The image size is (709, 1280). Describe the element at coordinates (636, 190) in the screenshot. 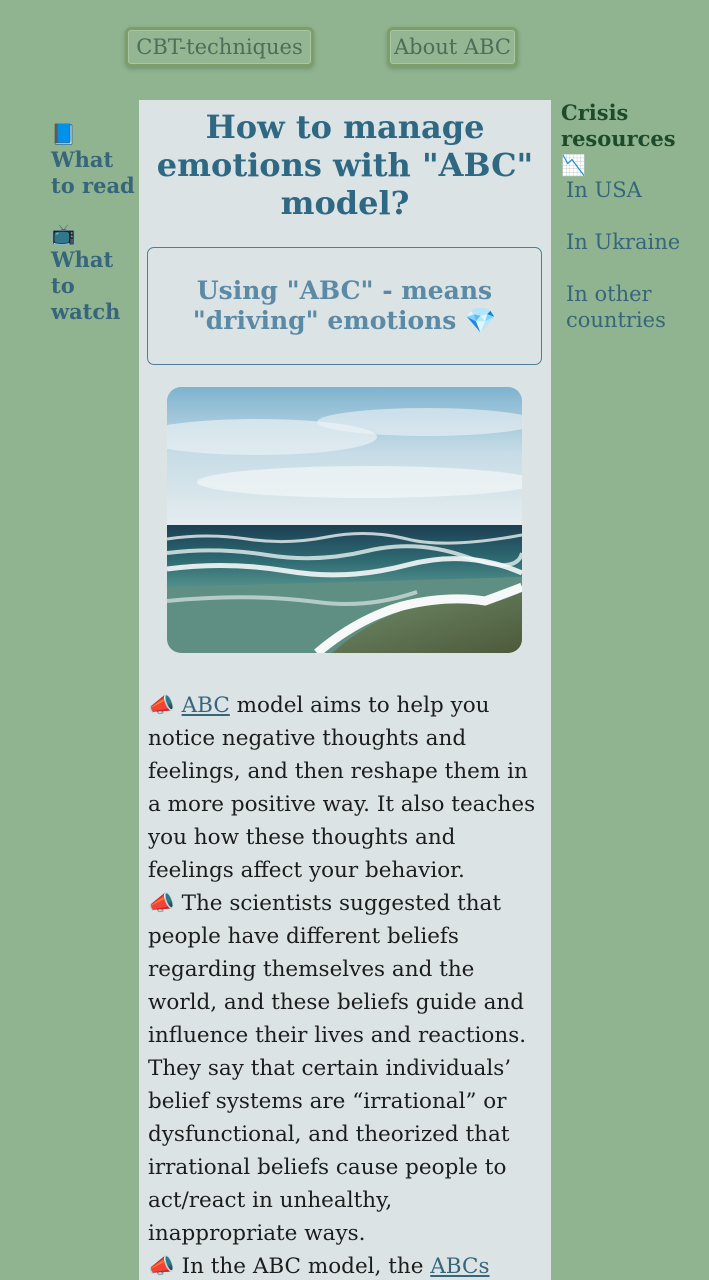

I see `crisis-link-usa: In USA` at that location.